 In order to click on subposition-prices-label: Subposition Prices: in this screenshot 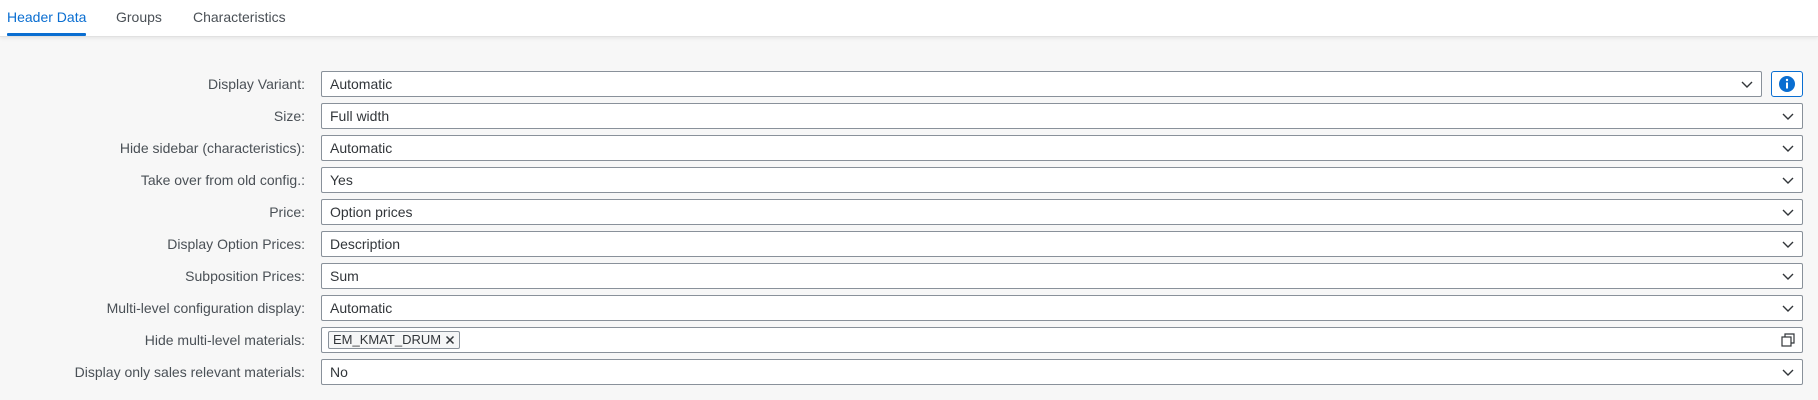, I will do `click(245, 276)`.